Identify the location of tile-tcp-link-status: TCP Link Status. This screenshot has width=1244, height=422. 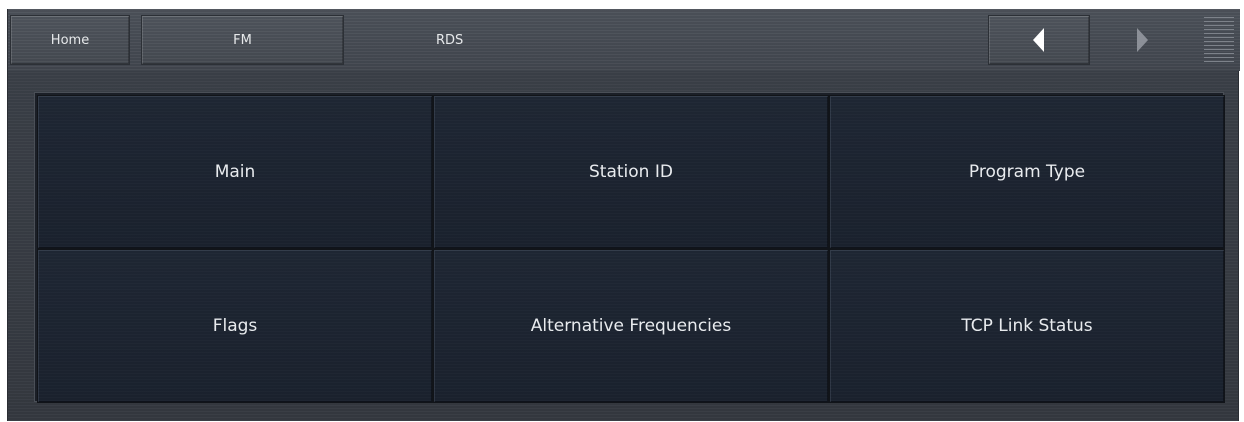
(1027, 326).